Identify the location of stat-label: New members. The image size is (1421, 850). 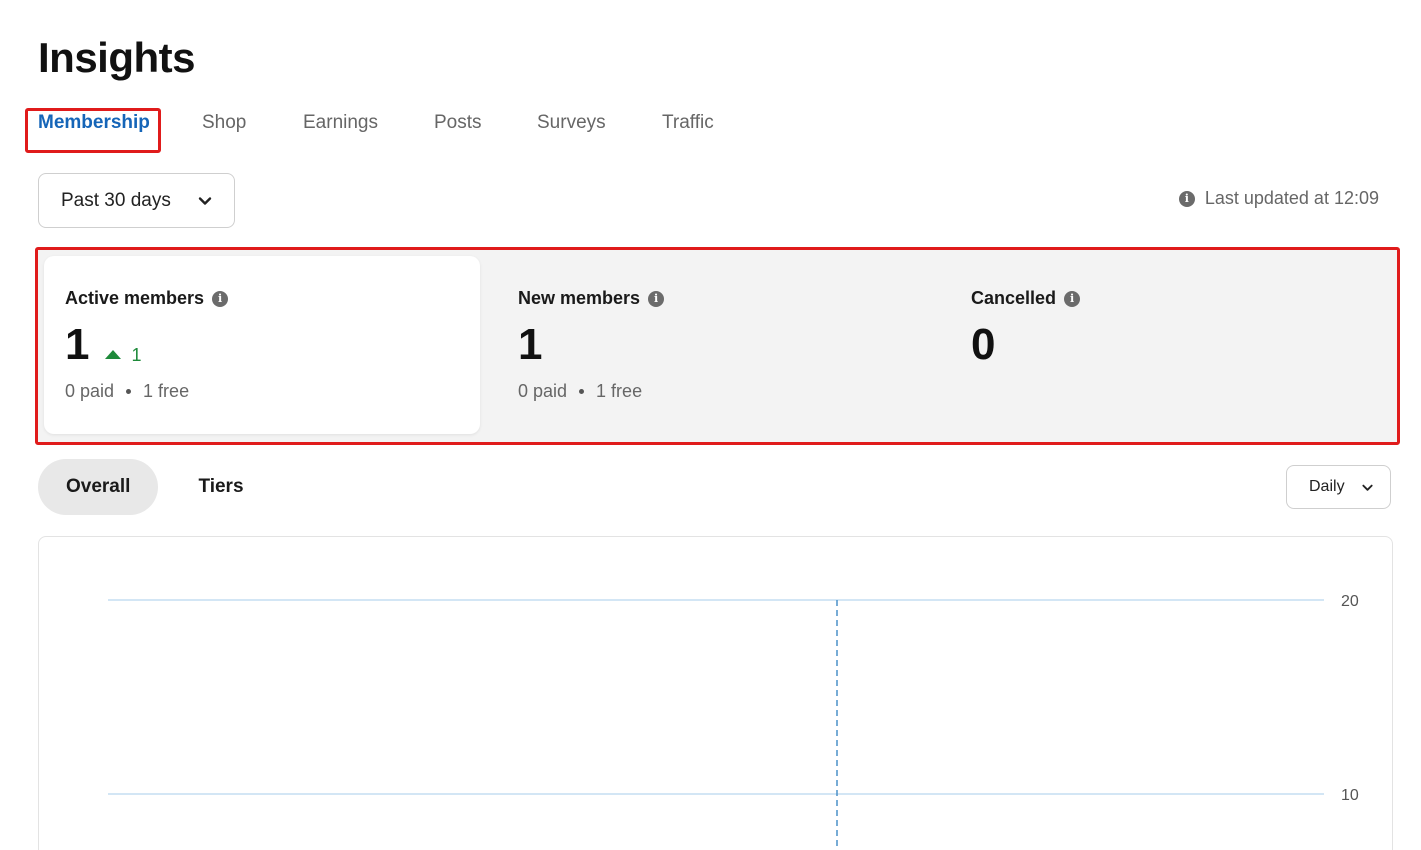
(579, 298).